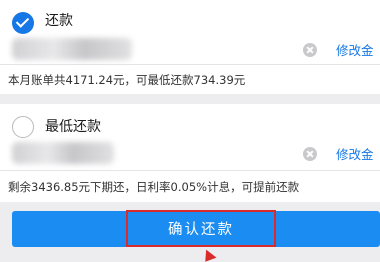 This screenshot has height=262, width=380. Describe the element at coordinates (59, 21) in the screenshot. I see `option-label-full: 还款` at that location.